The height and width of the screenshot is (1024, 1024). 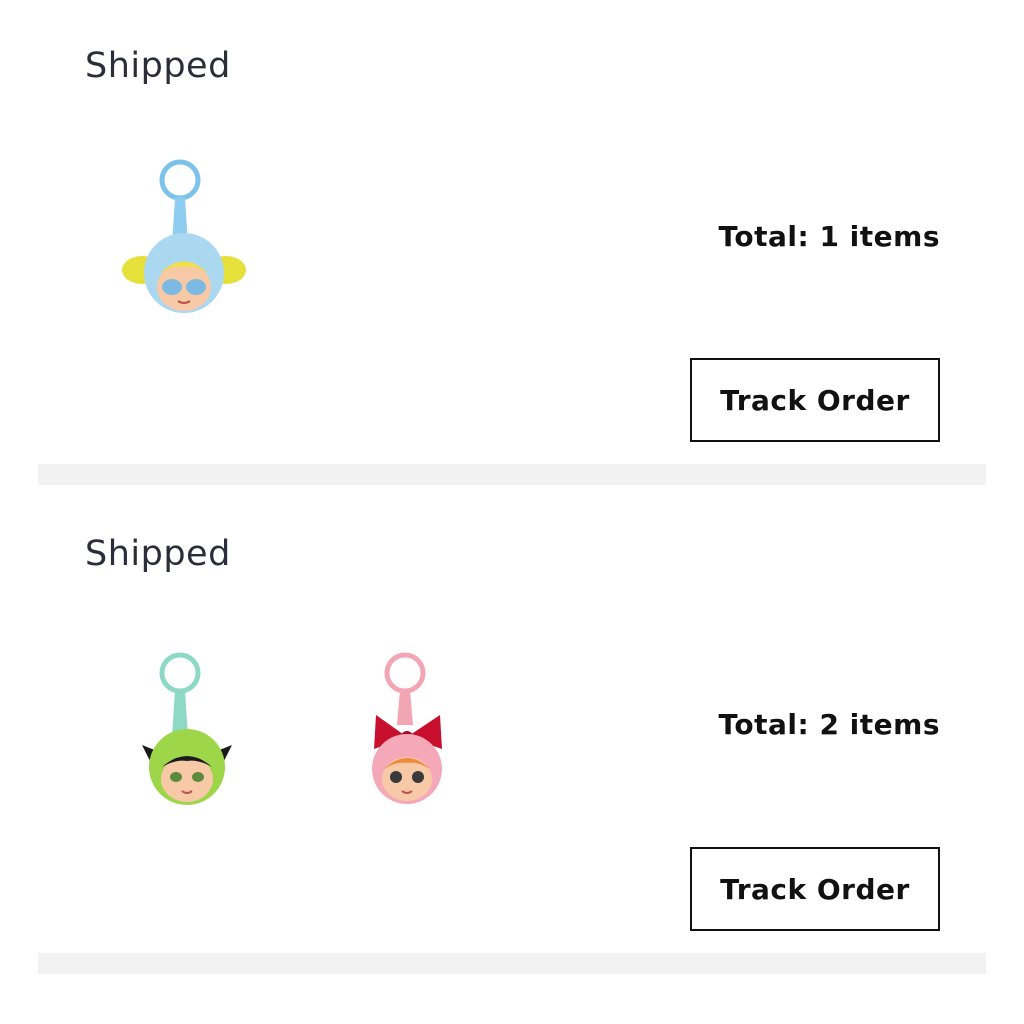 What do you see at coordinates (184, 236) in the screenshot?
I see `blue-keychain-plush-icon` at bounding box center [184, 236].